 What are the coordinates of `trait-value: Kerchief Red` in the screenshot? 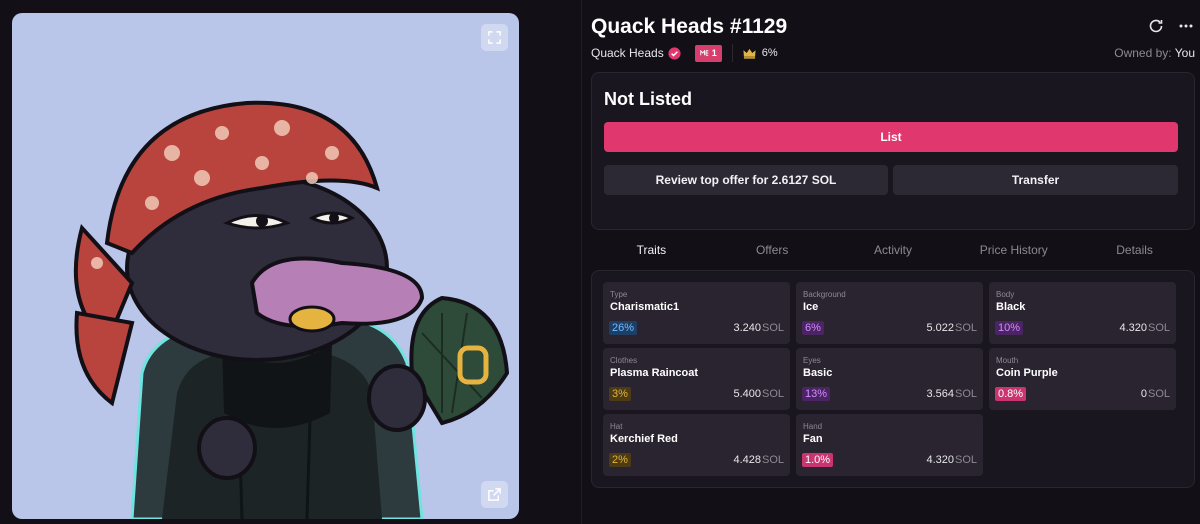 It's located at (644, 439).